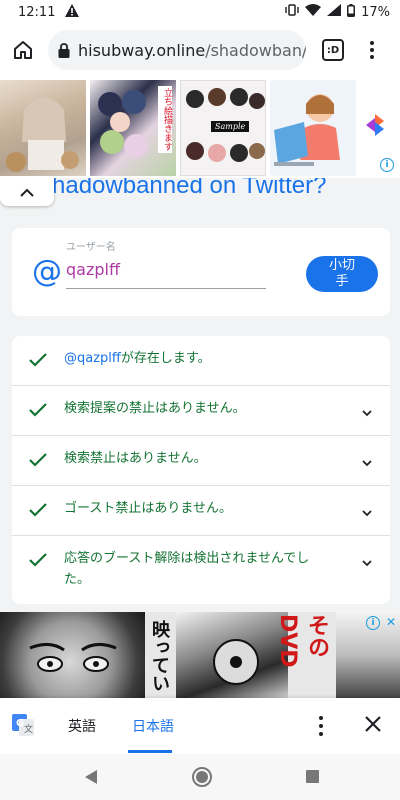 Image resolution: width=400 pixels, height=800 pixels. I want to click on svg-text: 文, so click(28, 729).